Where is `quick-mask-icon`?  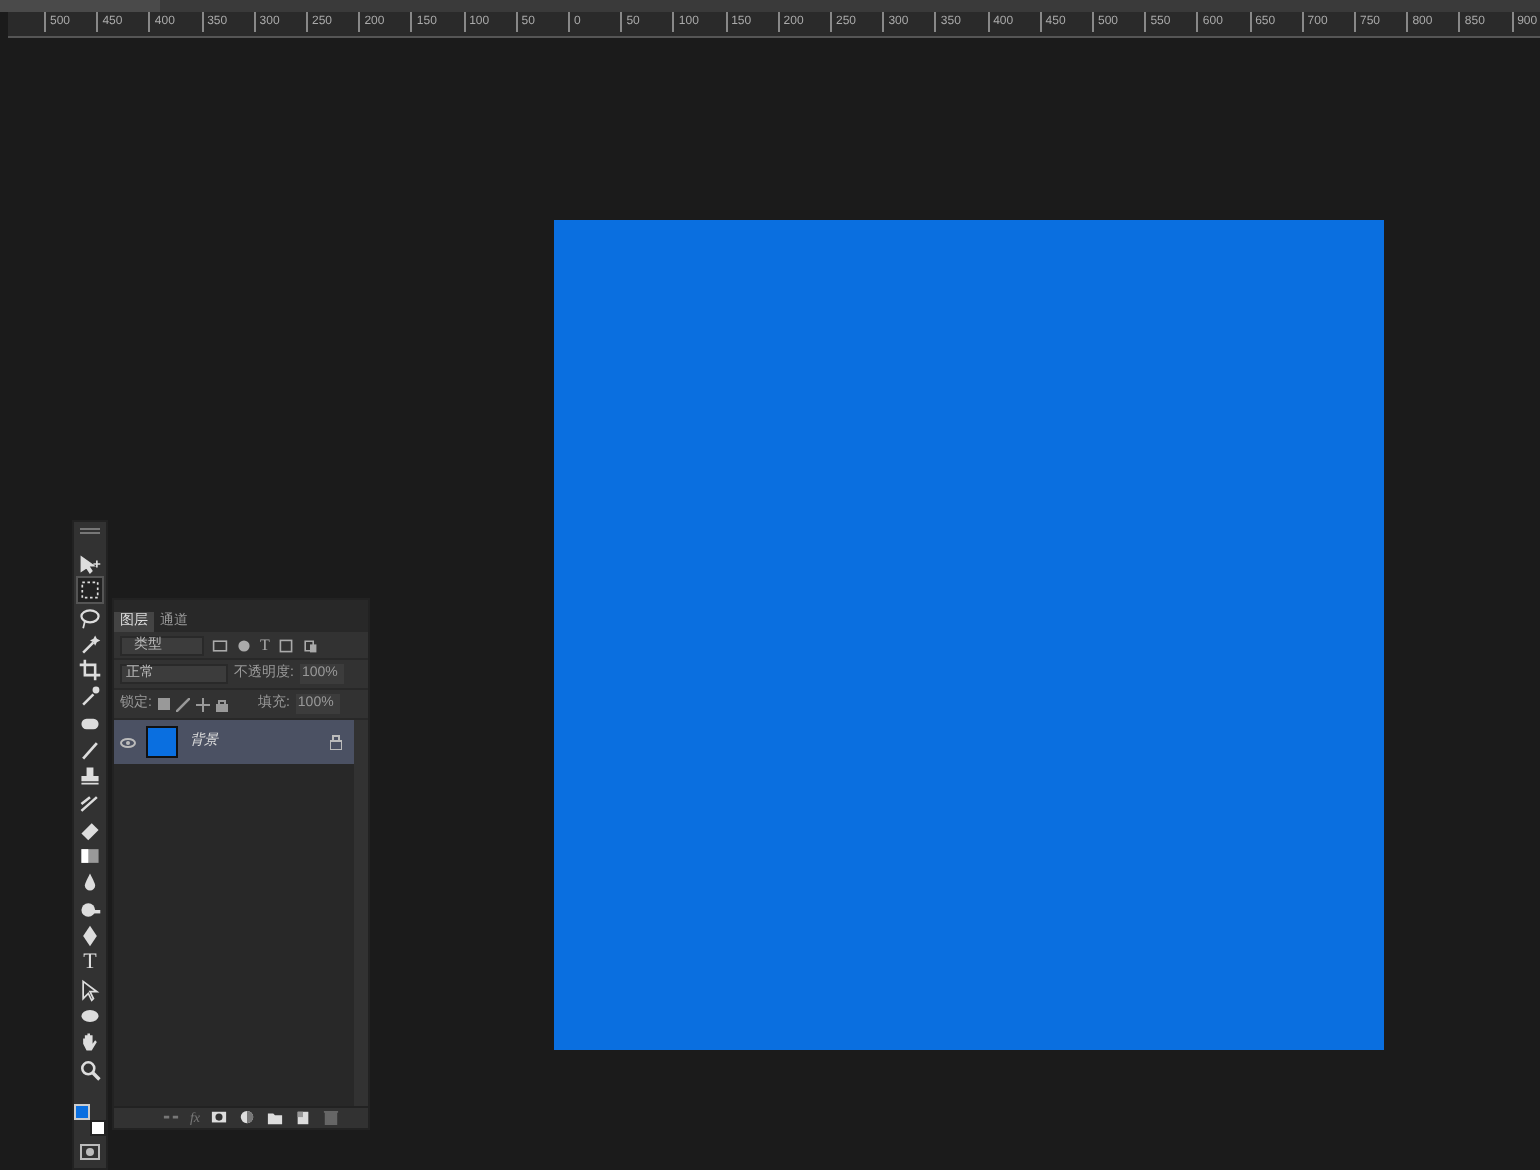 quick-mask-icon is located at coordinates (90, 1151).